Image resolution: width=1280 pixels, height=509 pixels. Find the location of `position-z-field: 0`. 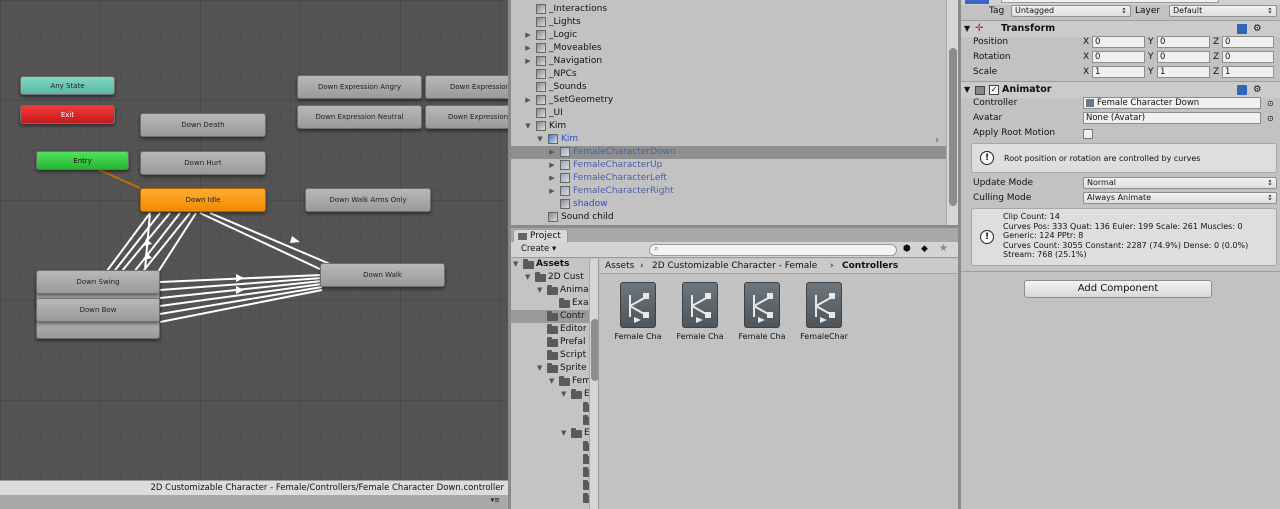

position-z-field: 0 is located at coordinates (1248, 42).